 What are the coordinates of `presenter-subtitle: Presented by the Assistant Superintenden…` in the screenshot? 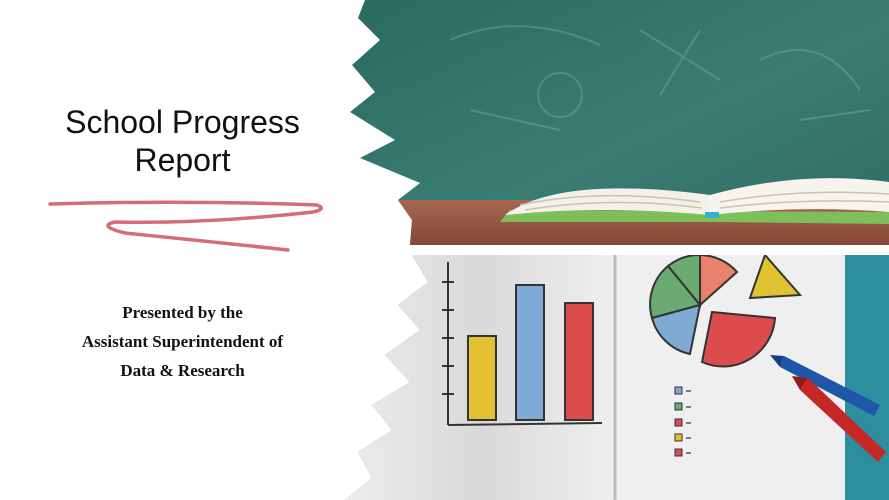 It's located at (182, 341).